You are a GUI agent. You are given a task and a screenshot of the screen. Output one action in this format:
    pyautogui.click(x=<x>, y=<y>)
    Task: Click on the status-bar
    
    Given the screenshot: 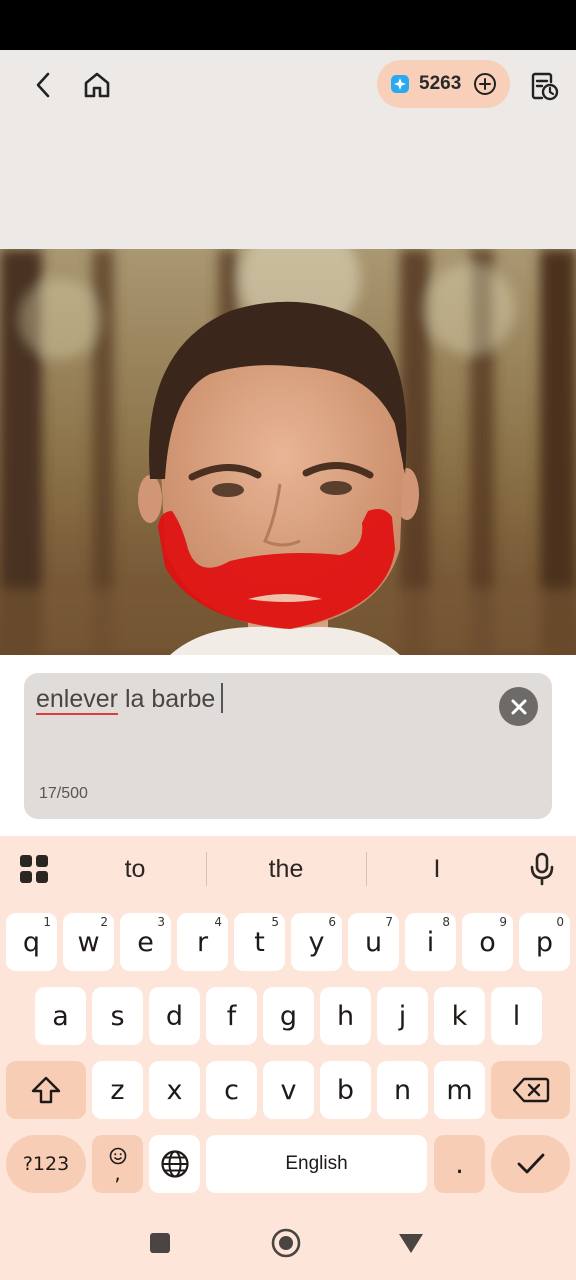 What is the action you would take?
    pyautogui.click(x=288, y=25)
    